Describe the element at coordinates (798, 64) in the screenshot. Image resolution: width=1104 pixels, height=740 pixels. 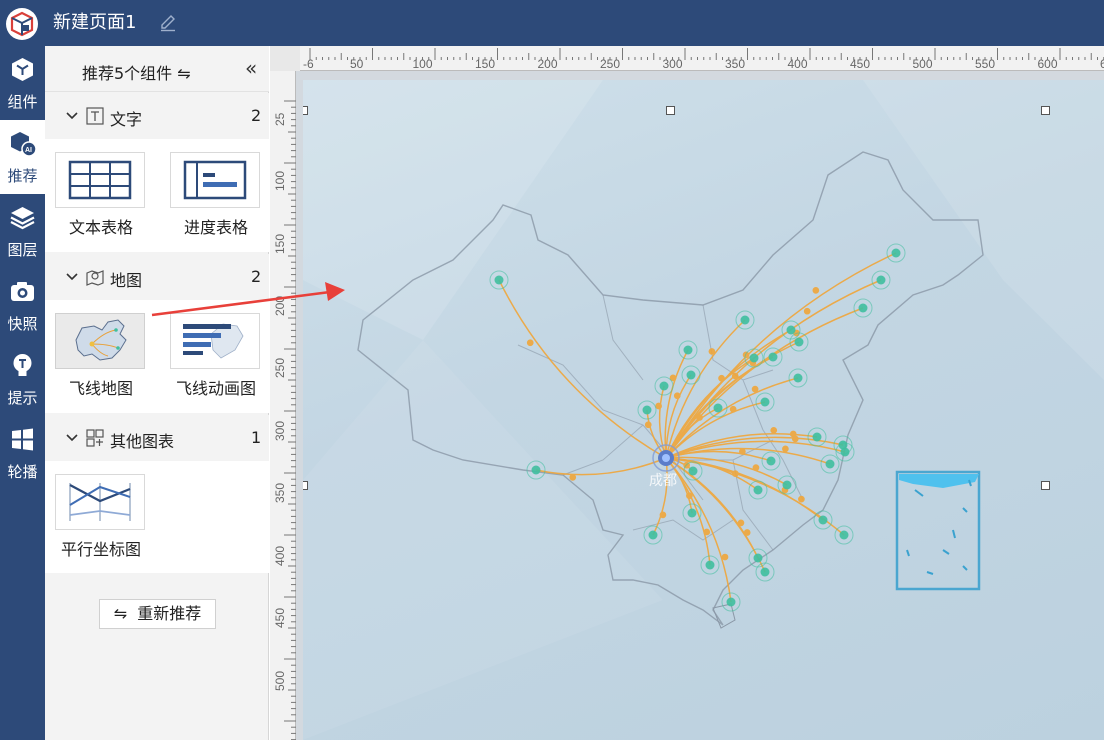
I see `ruler-top-label: 400` at that location.